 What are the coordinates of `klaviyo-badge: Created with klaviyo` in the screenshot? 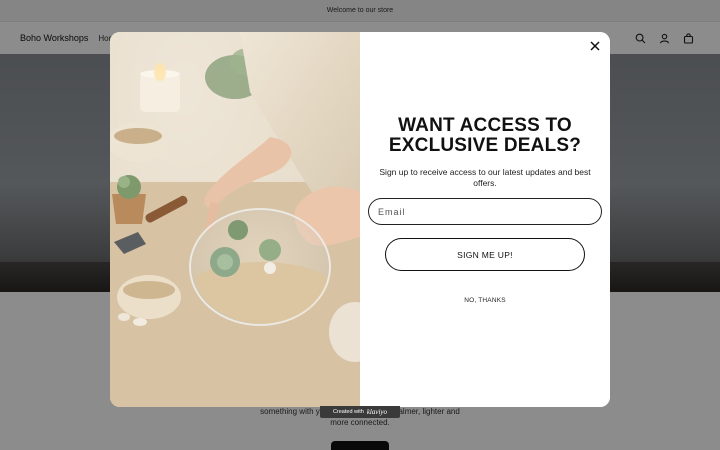 It's located at (360, 412).